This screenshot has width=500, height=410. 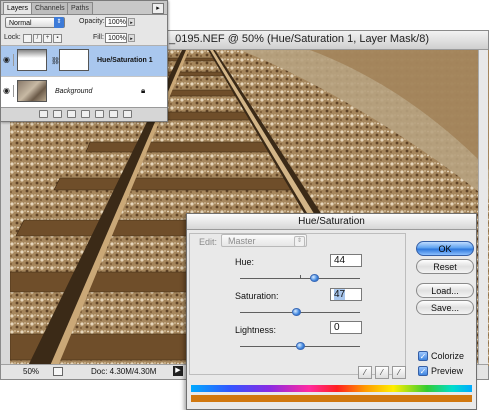 What do you see at coordinates (242, 241) in the screenshot?
I see `edit-channel-value: Master` at bounding box center [242, 241].